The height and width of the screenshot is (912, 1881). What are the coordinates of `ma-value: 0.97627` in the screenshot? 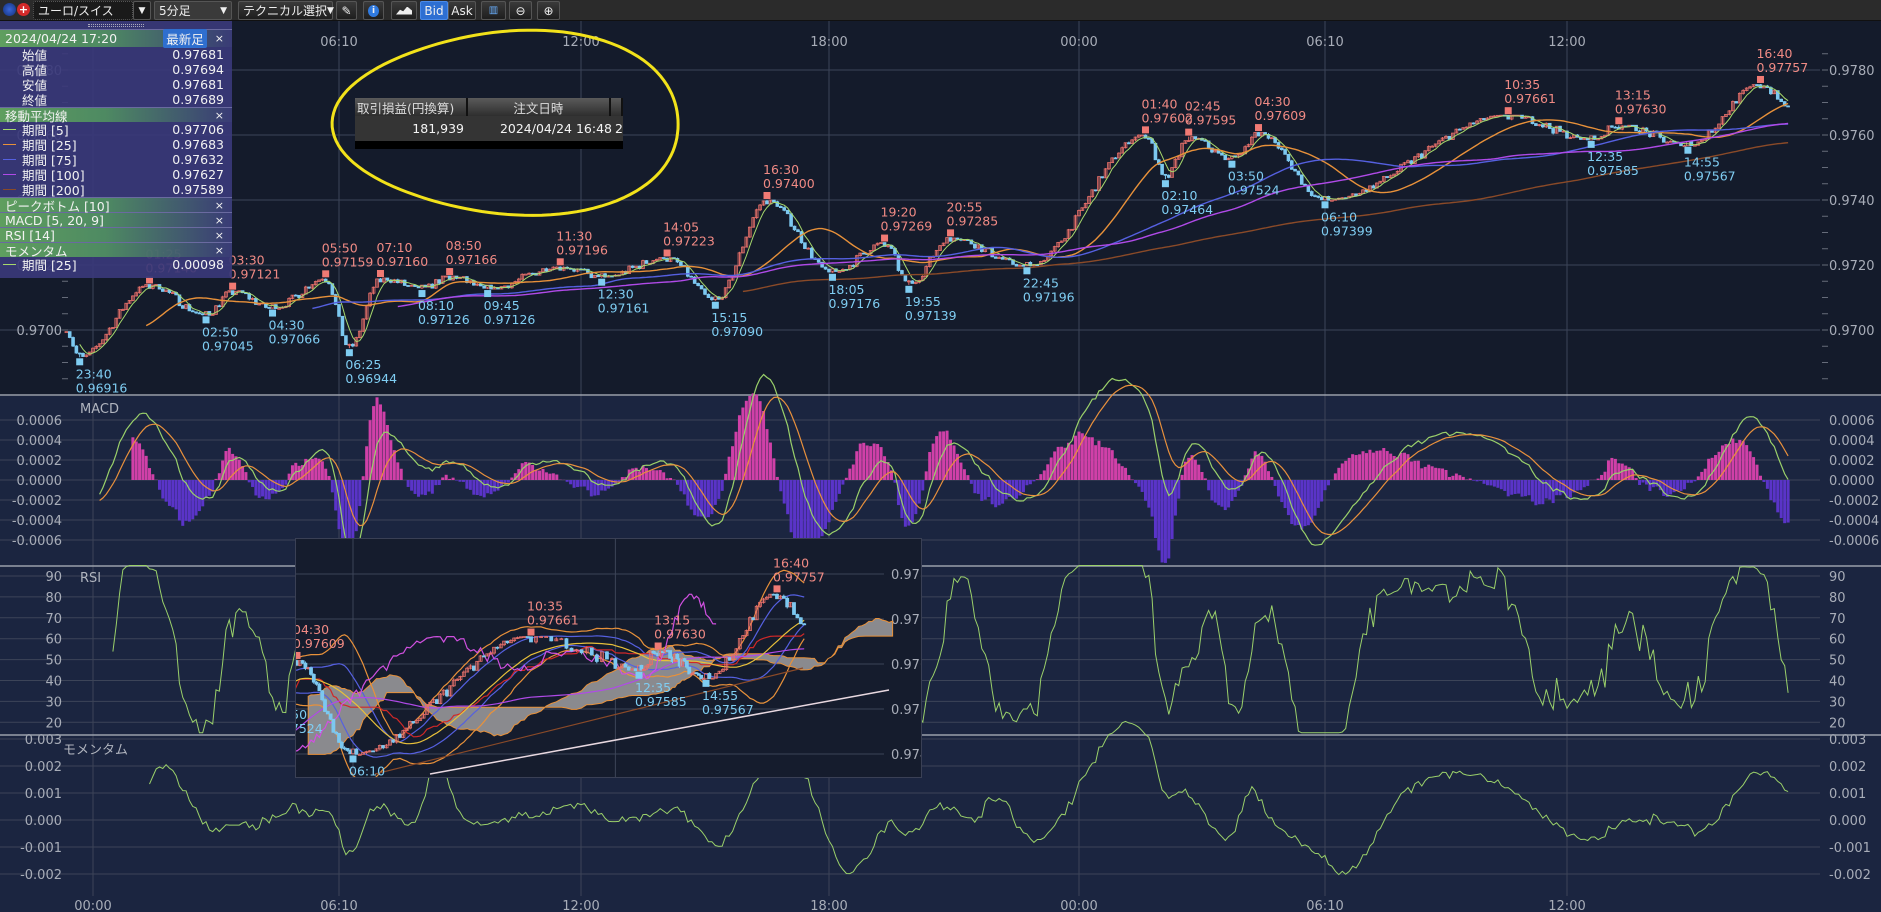 It's located at (198, 174).